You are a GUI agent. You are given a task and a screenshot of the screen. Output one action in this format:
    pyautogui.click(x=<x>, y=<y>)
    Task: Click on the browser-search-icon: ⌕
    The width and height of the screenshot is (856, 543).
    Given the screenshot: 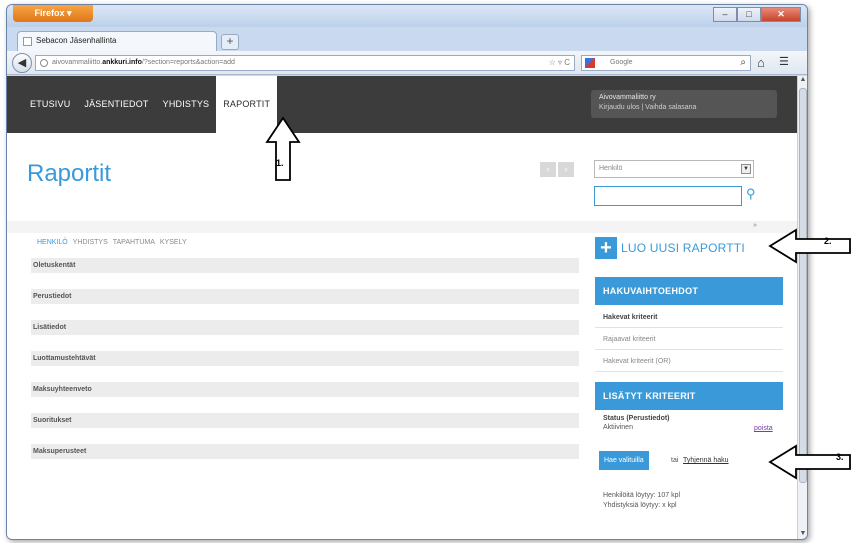 What is the action you would take?
    pyautogui.click(x=743, y=63)
    